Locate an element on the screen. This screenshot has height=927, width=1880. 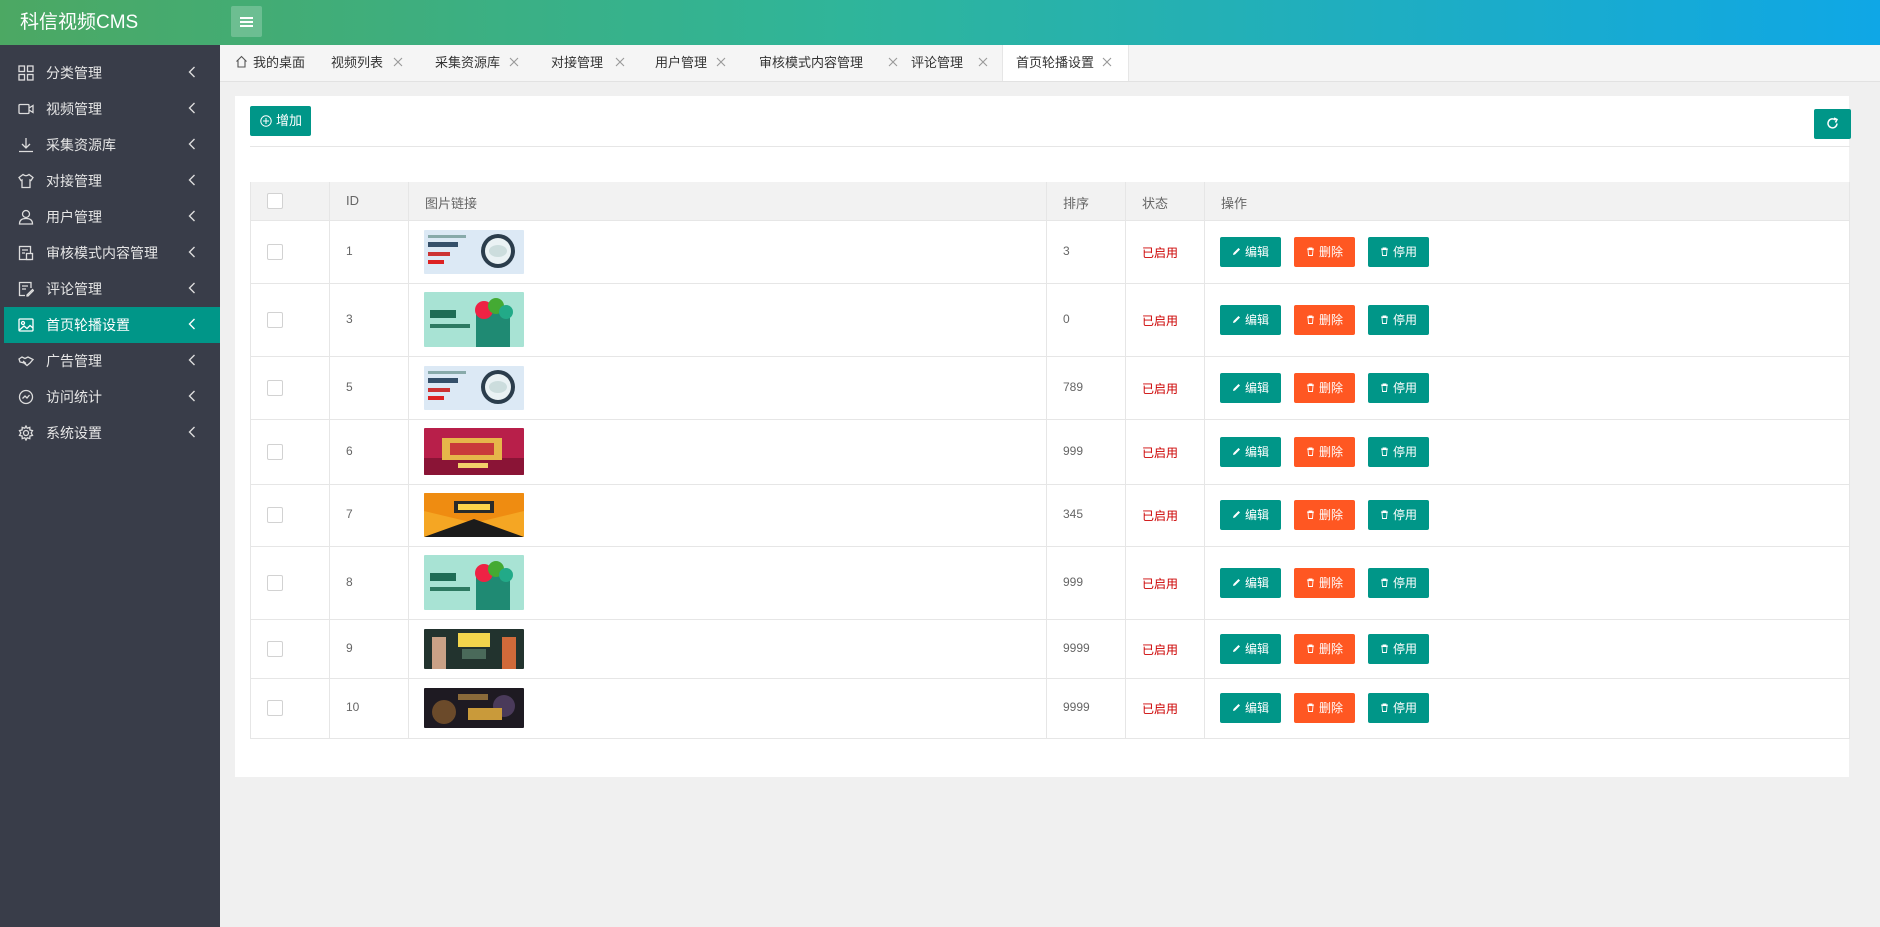
sidebar-item-category: 分类管理 is located at coordinates (110, 73).